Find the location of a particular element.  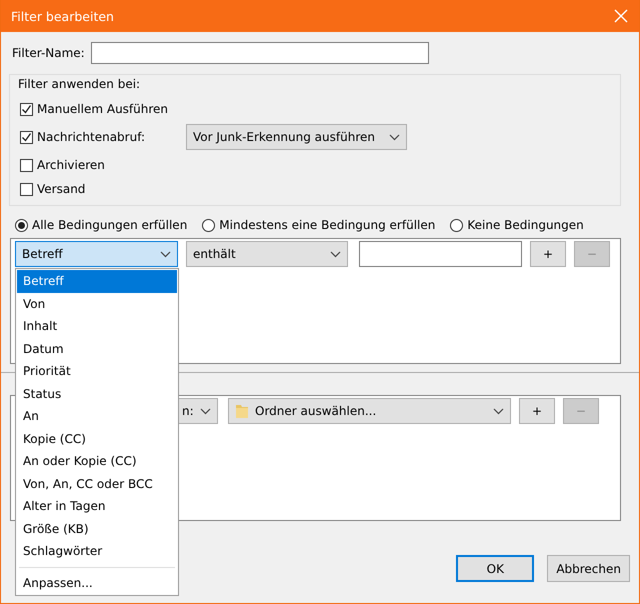

dropdown: Vor Junk-Erkennung ausführen is located at coordinates (296, 137).